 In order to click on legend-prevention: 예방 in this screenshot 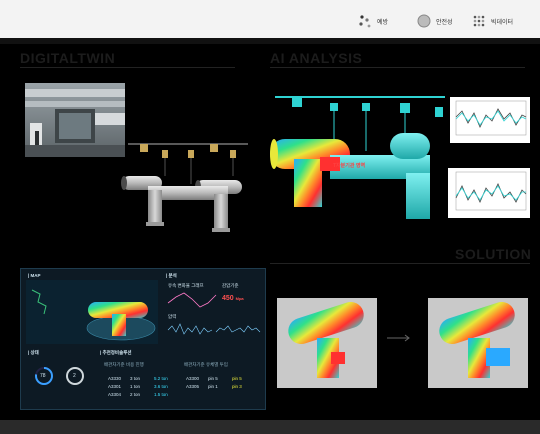, I will do `click(373, 21)`.